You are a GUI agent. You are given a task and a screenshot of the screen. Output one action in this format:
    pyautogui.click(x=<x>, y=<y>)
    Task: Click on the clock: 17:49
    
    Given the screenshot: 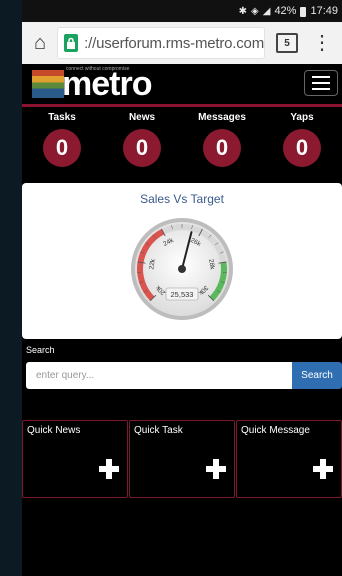 What is the action you would take?
    pyautogui.click(x=324, y=11)
    